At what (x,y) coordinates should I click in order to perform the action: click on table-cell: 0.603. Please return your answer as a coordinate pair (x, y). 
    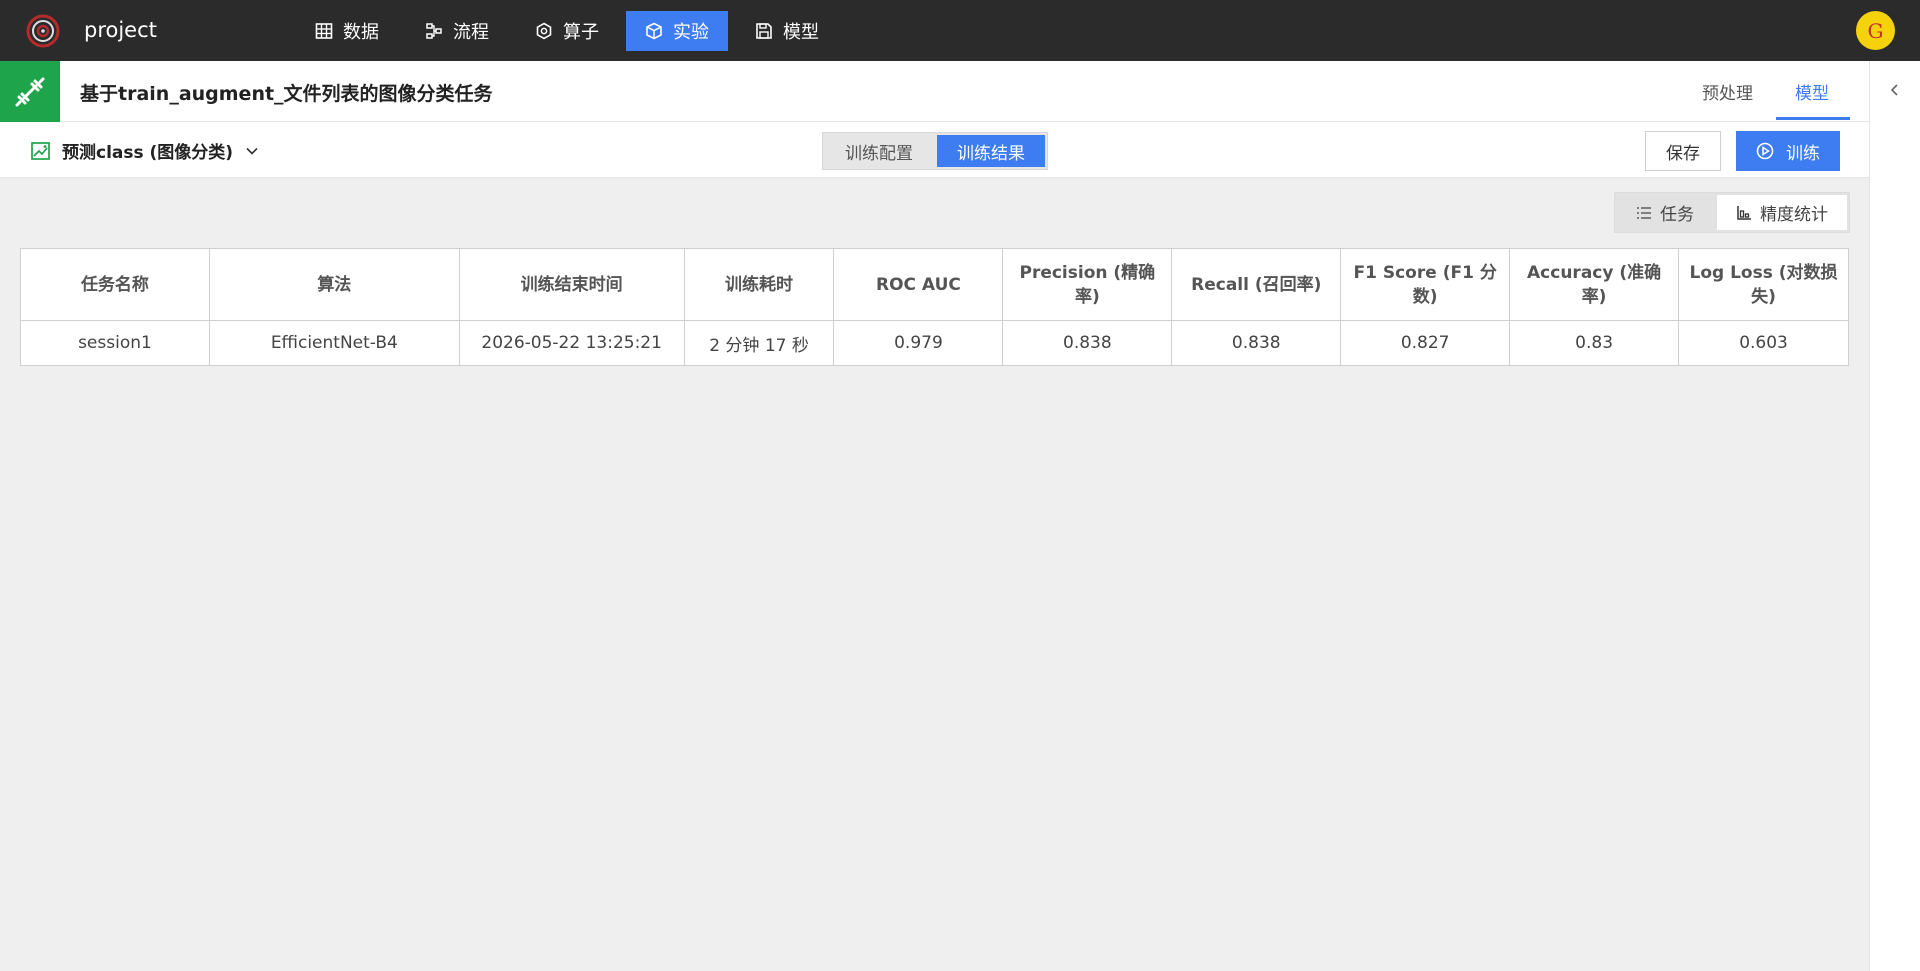
    Looking at the image, I should click on (1763, 343).